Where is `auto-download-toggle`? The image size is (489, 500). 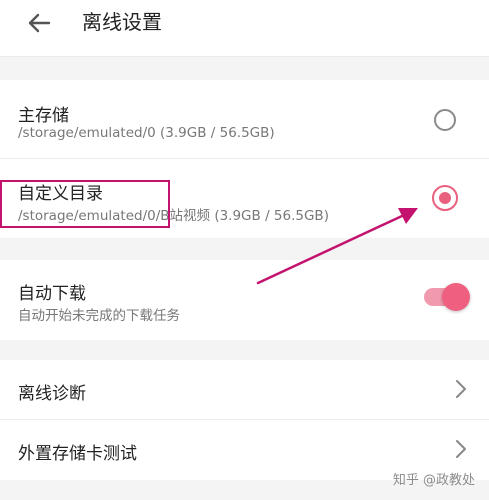
auto-download-toggle is located at coordinates (447, 297).